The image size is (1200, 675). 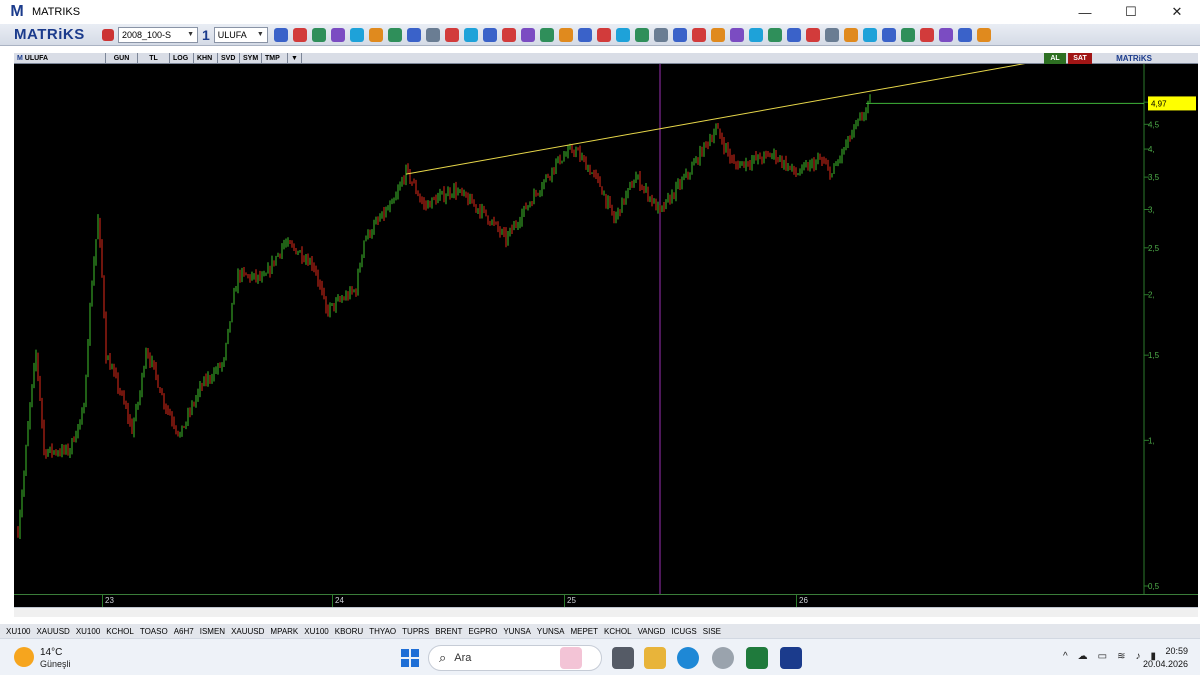 I want to click on clock: 20:59 20.04.2026, so click(x=1165, y=658).